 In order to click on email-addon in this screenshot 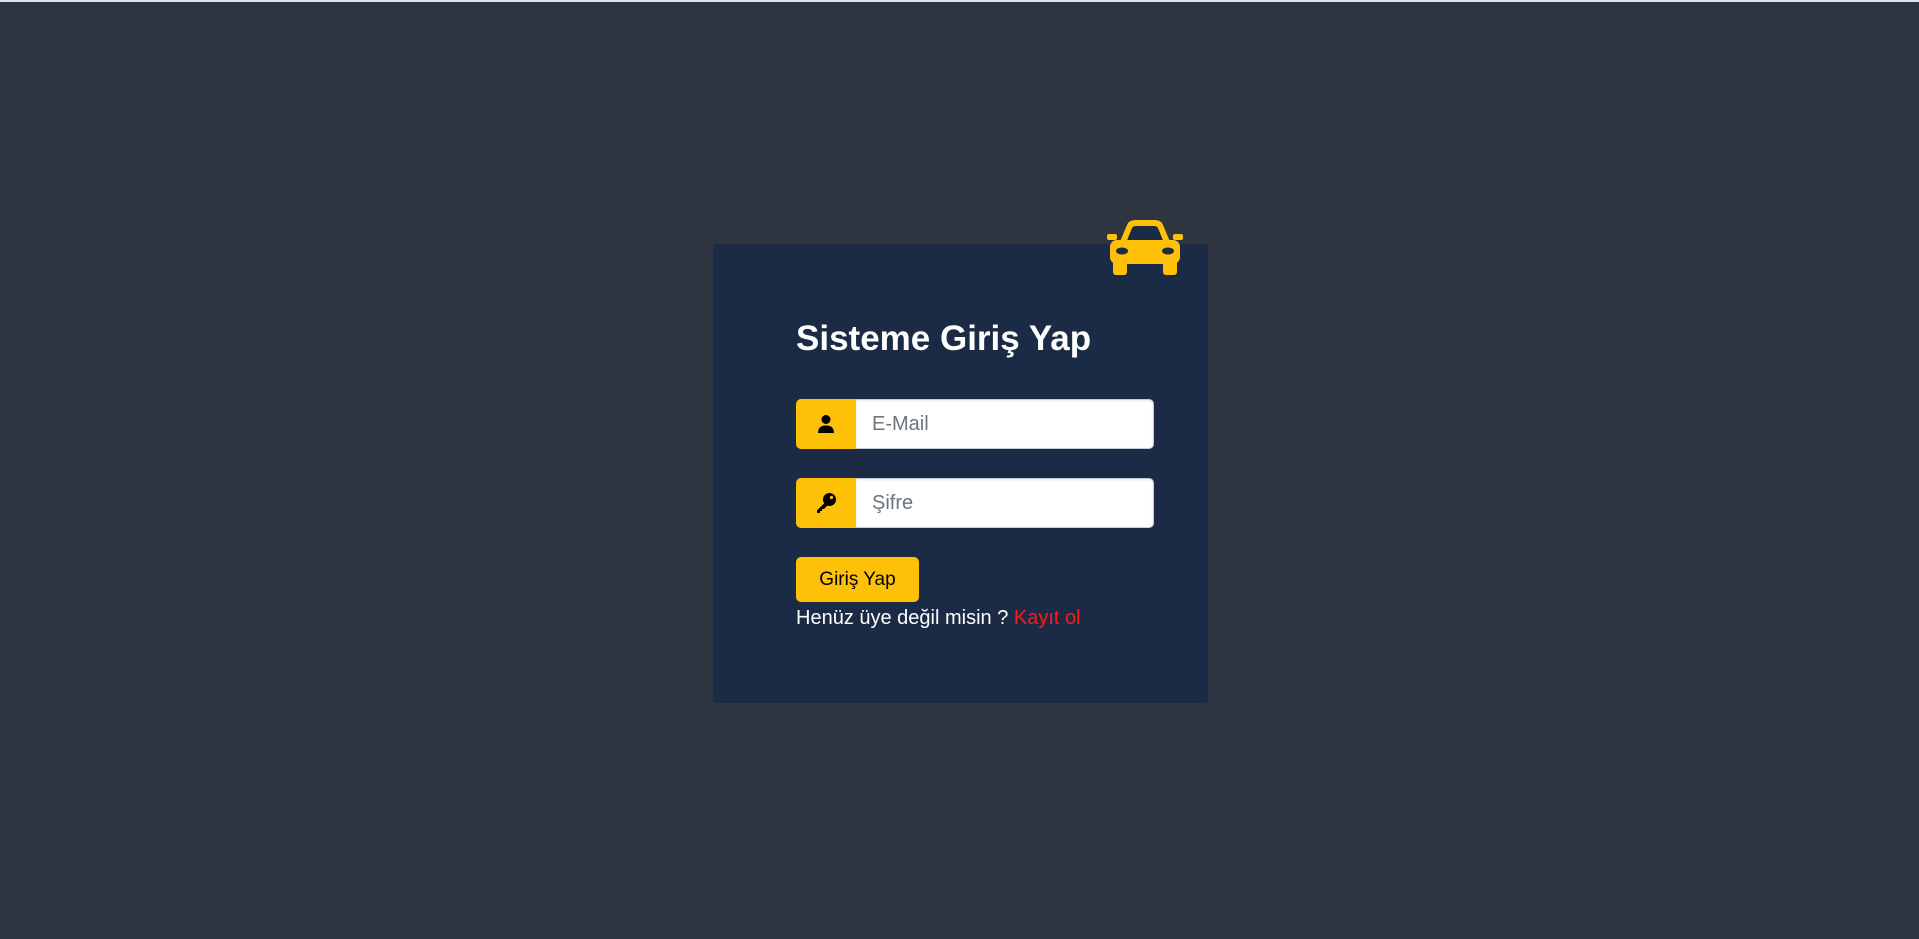, I will do `click(826, 424)`.